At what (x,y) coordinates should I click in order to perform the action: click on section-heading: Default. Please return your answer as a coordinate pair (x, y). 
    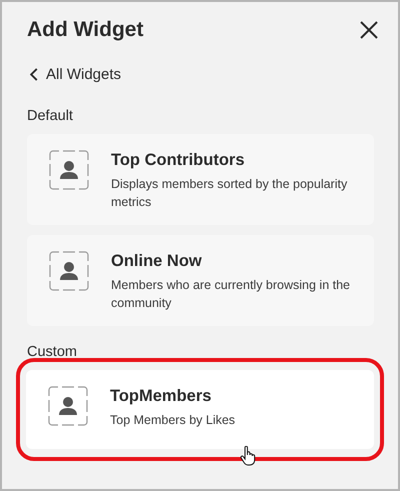
    Looking at the image, I should click on (50, 116).